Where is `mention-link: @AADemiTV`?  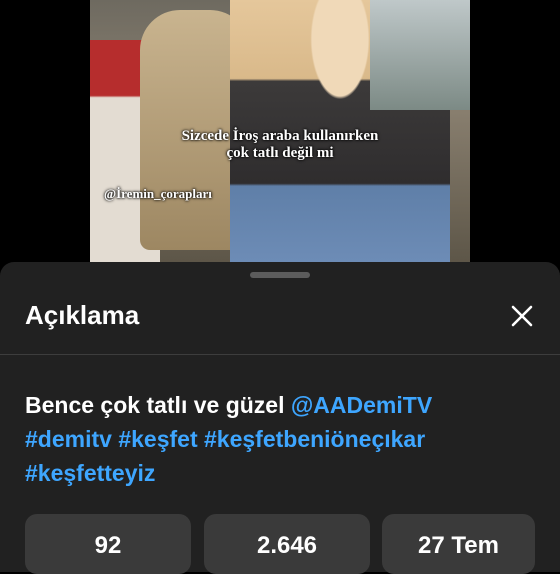 mention-link: @AADemiTV is located at coordinates (361, 405).